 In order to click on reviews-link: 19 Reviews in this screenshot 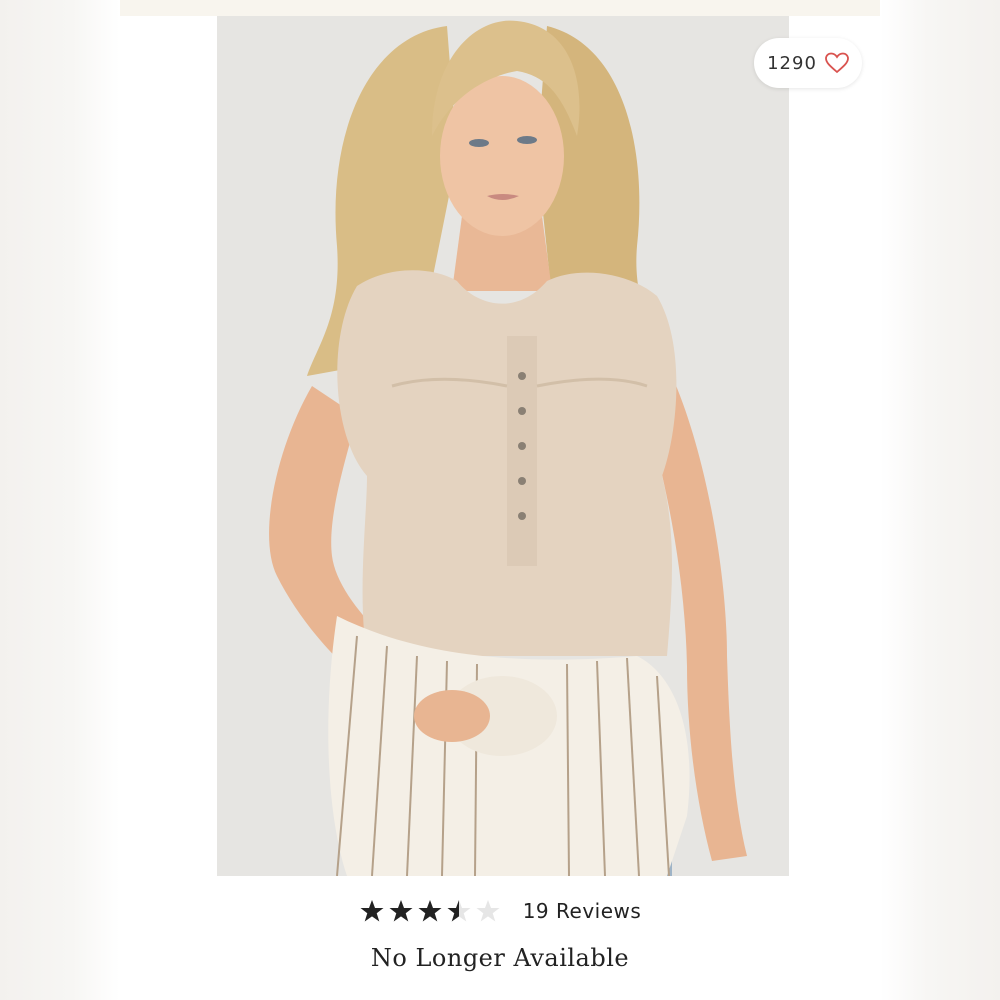, I will do `click(582, 911)`.